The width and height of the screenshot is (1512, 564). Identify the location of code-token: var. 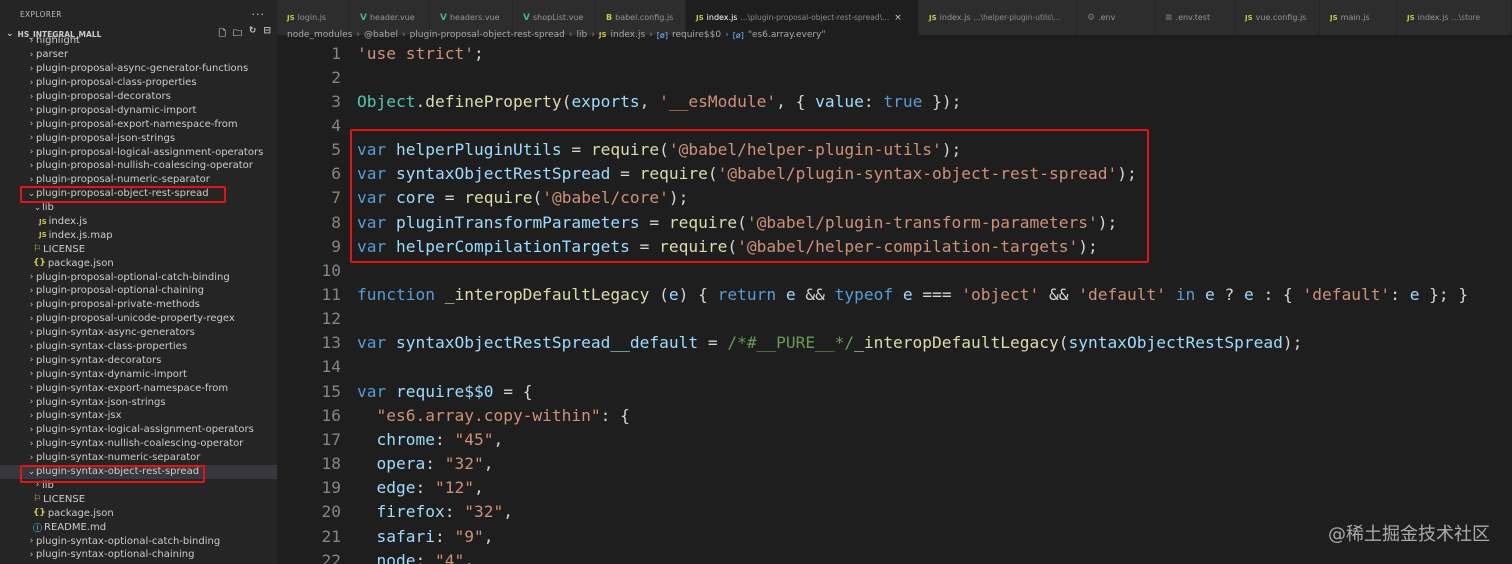
(372, 343).